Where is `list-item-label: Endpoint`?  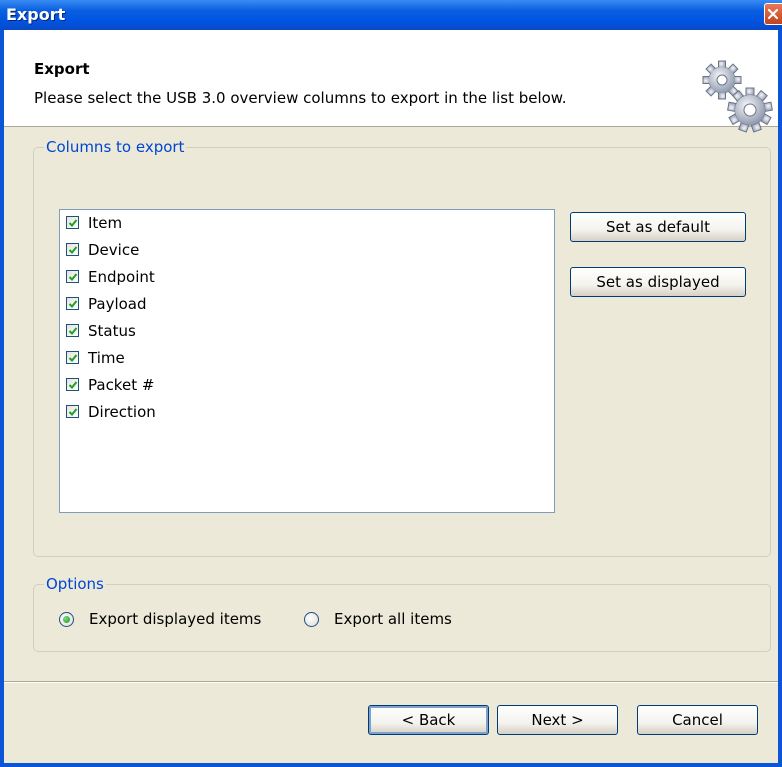 list-item-label: Endpoint is located at coordinates (121, 277).